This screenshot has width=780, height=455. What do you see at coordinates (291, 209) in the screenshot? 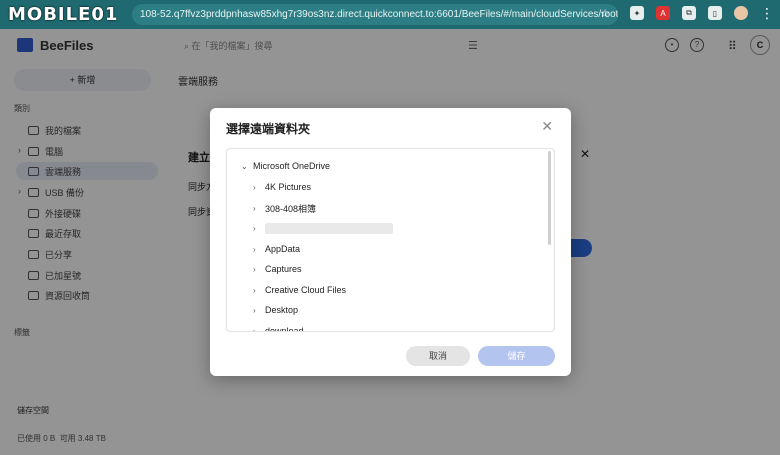
I see `folder-label: 308-408相簿` at bounding box center [291, 209].